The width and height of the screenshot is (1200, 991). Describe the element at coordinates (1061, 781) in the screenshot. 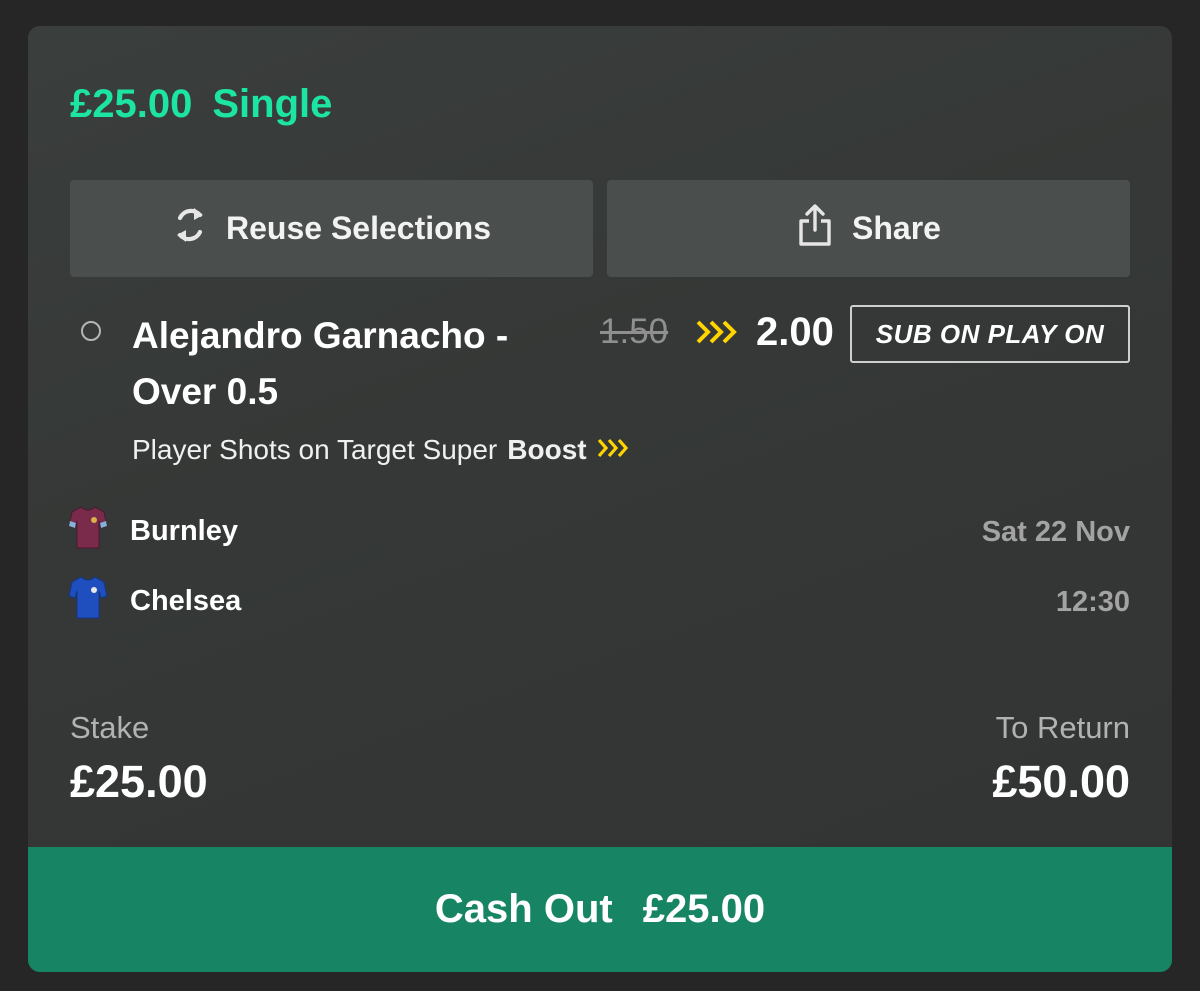

I see `to-return-value: £50.00` at that location.